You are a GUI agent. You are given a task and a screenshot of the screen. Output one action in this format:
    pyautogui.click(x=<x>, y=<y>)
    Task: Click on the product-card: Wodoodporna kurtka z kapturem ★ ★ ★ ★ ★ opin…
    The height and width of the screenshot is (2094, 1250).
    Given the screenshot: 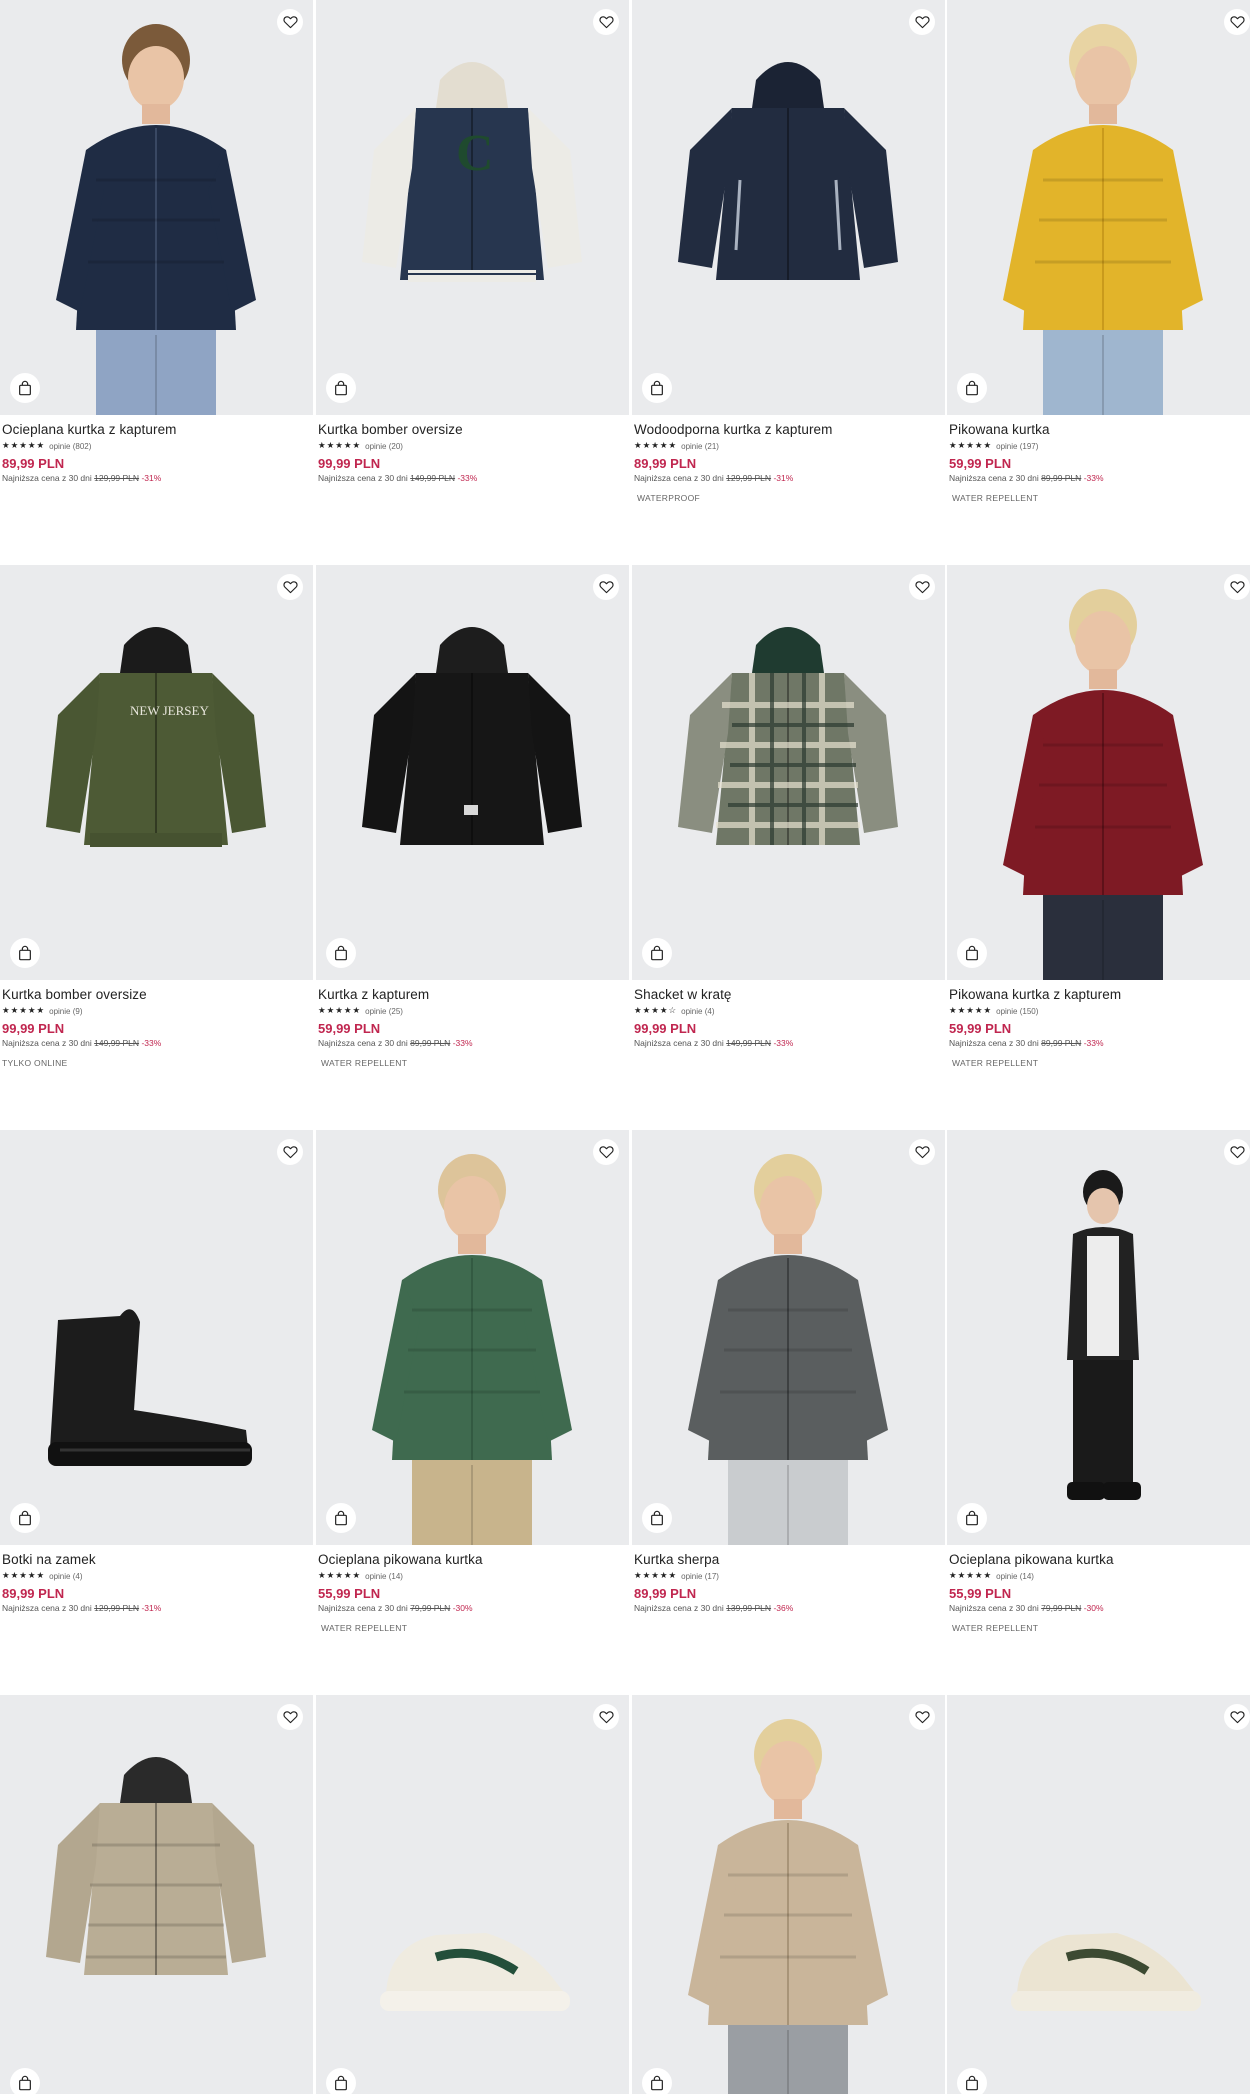 What is the action you would take?
    pyautogui.click(x=788, y=282)
    